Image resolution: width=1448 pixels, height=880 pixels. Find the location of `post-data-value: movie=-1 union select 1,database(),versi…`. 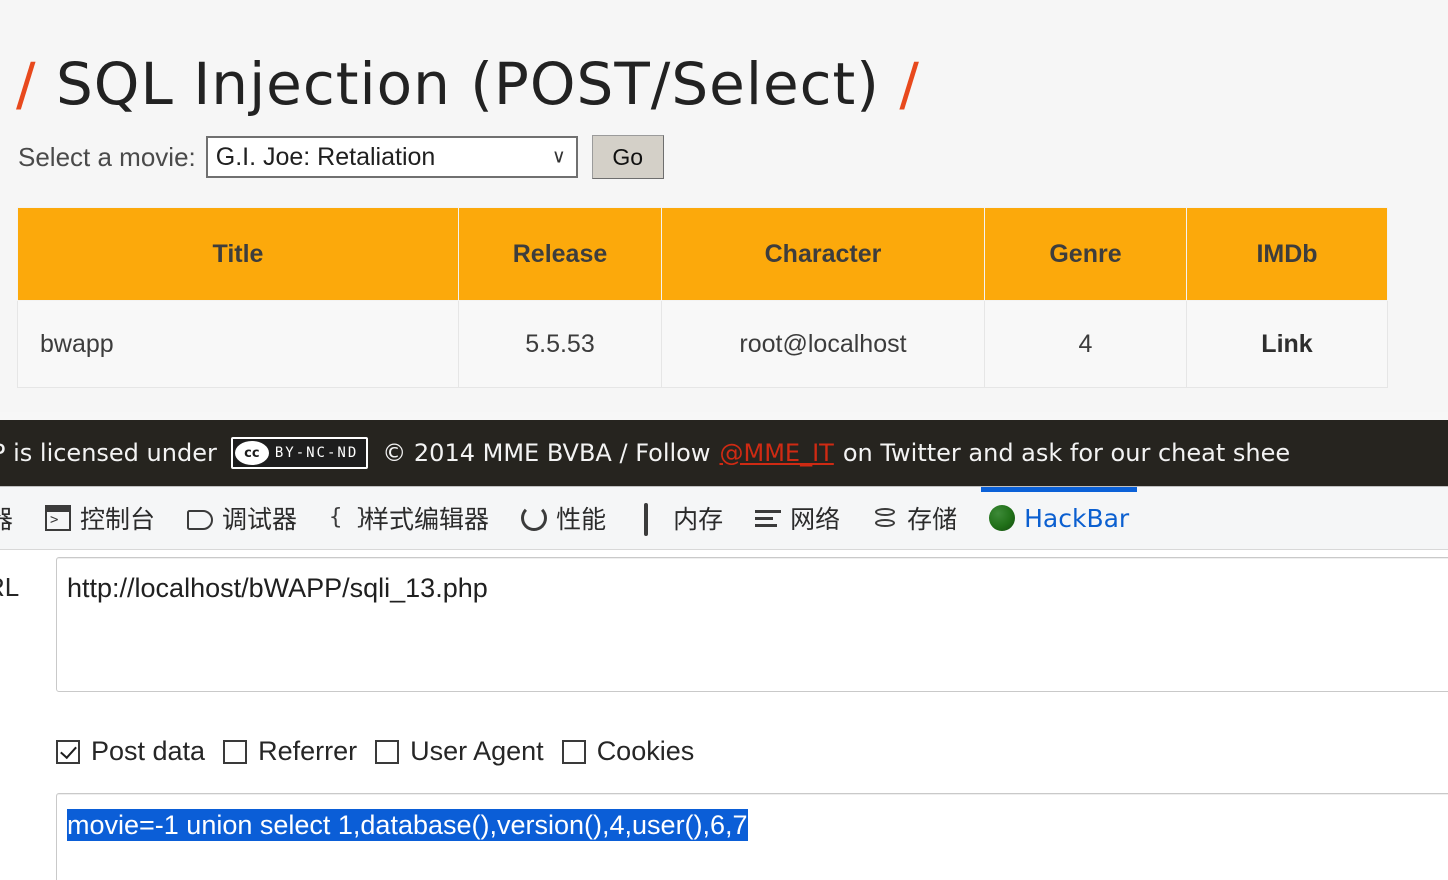

post-data-value: movie=-1 union select 1,database(),versi… is located at coordinates (407, 825).